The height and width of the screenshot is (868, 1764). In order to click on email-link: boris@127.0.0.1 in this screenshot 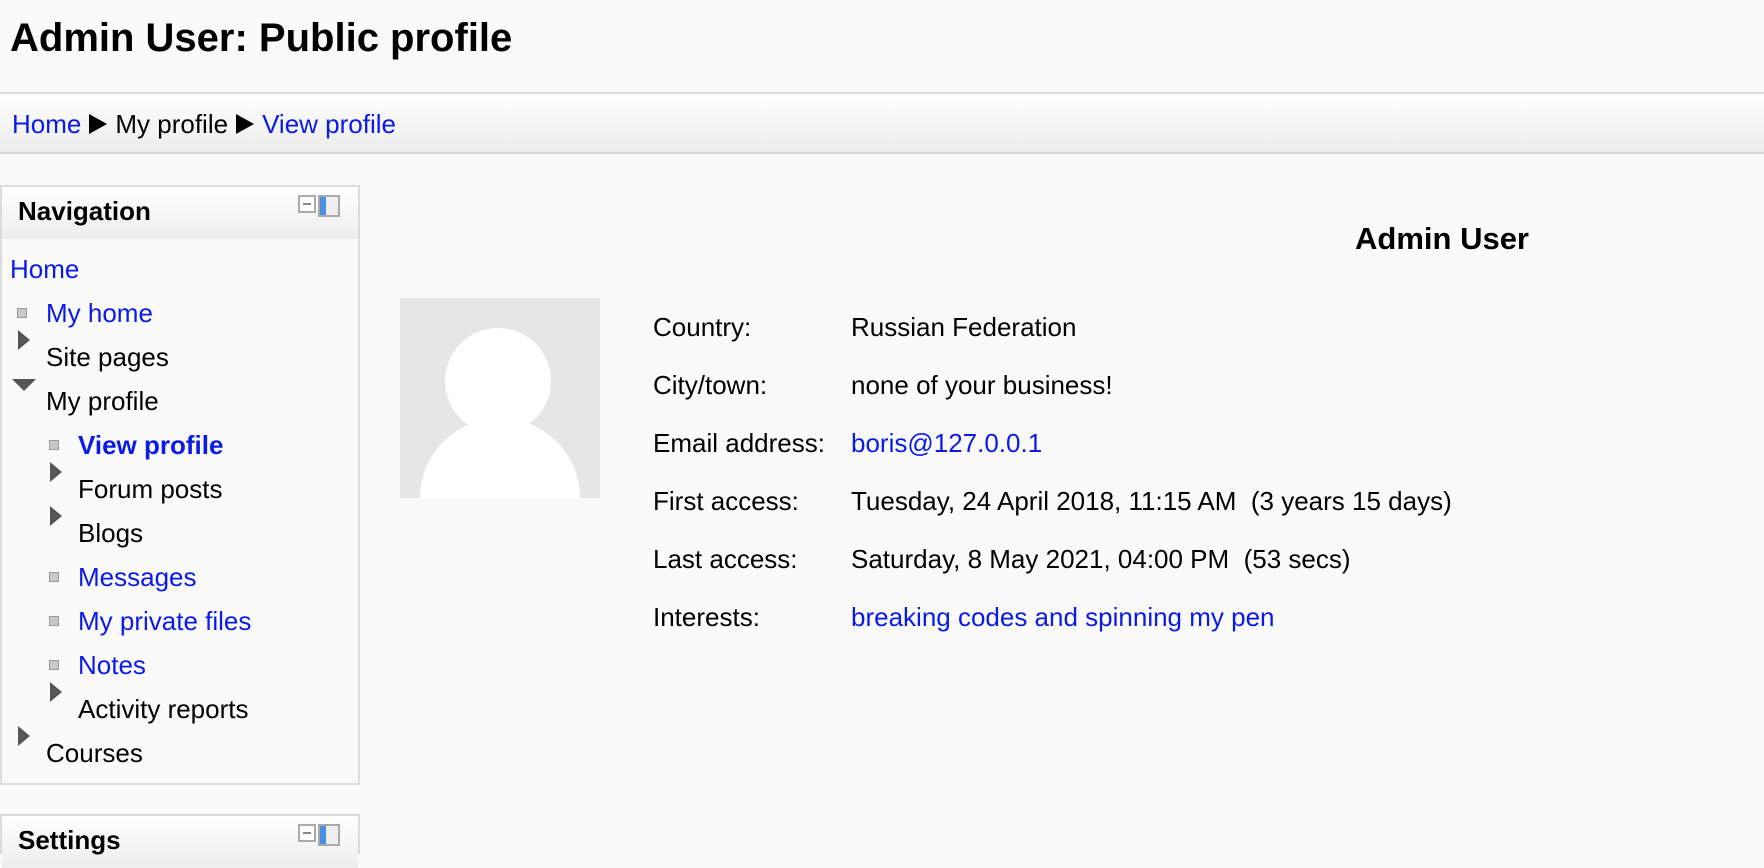, I will do `click(946, 443)`.